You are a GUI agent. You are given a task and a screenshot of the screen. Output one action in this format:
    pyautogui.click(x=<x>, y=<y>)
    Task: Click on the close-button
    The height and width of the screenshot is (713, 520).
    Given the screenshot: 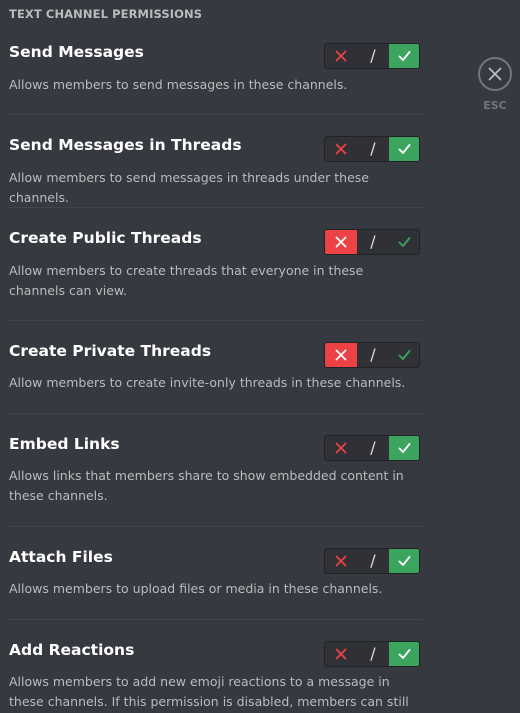 What is the action you would take?
    pyautogui.click(x=495, y=74)
    